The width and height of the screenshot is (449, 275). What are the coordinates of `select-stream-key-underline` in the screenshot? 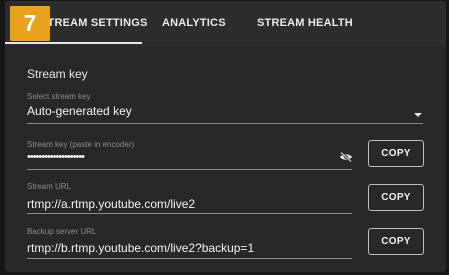 It's located at (225, 123).